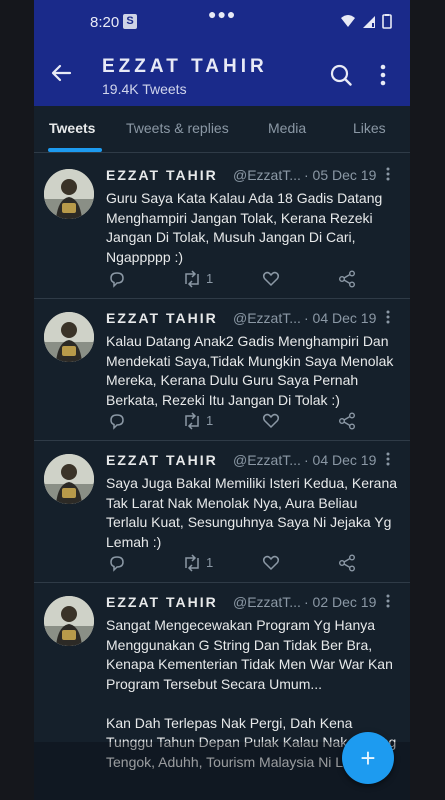 The height and width of the screenshot is (800, 445). I want to click on system-status-icons, so click(366, 21).